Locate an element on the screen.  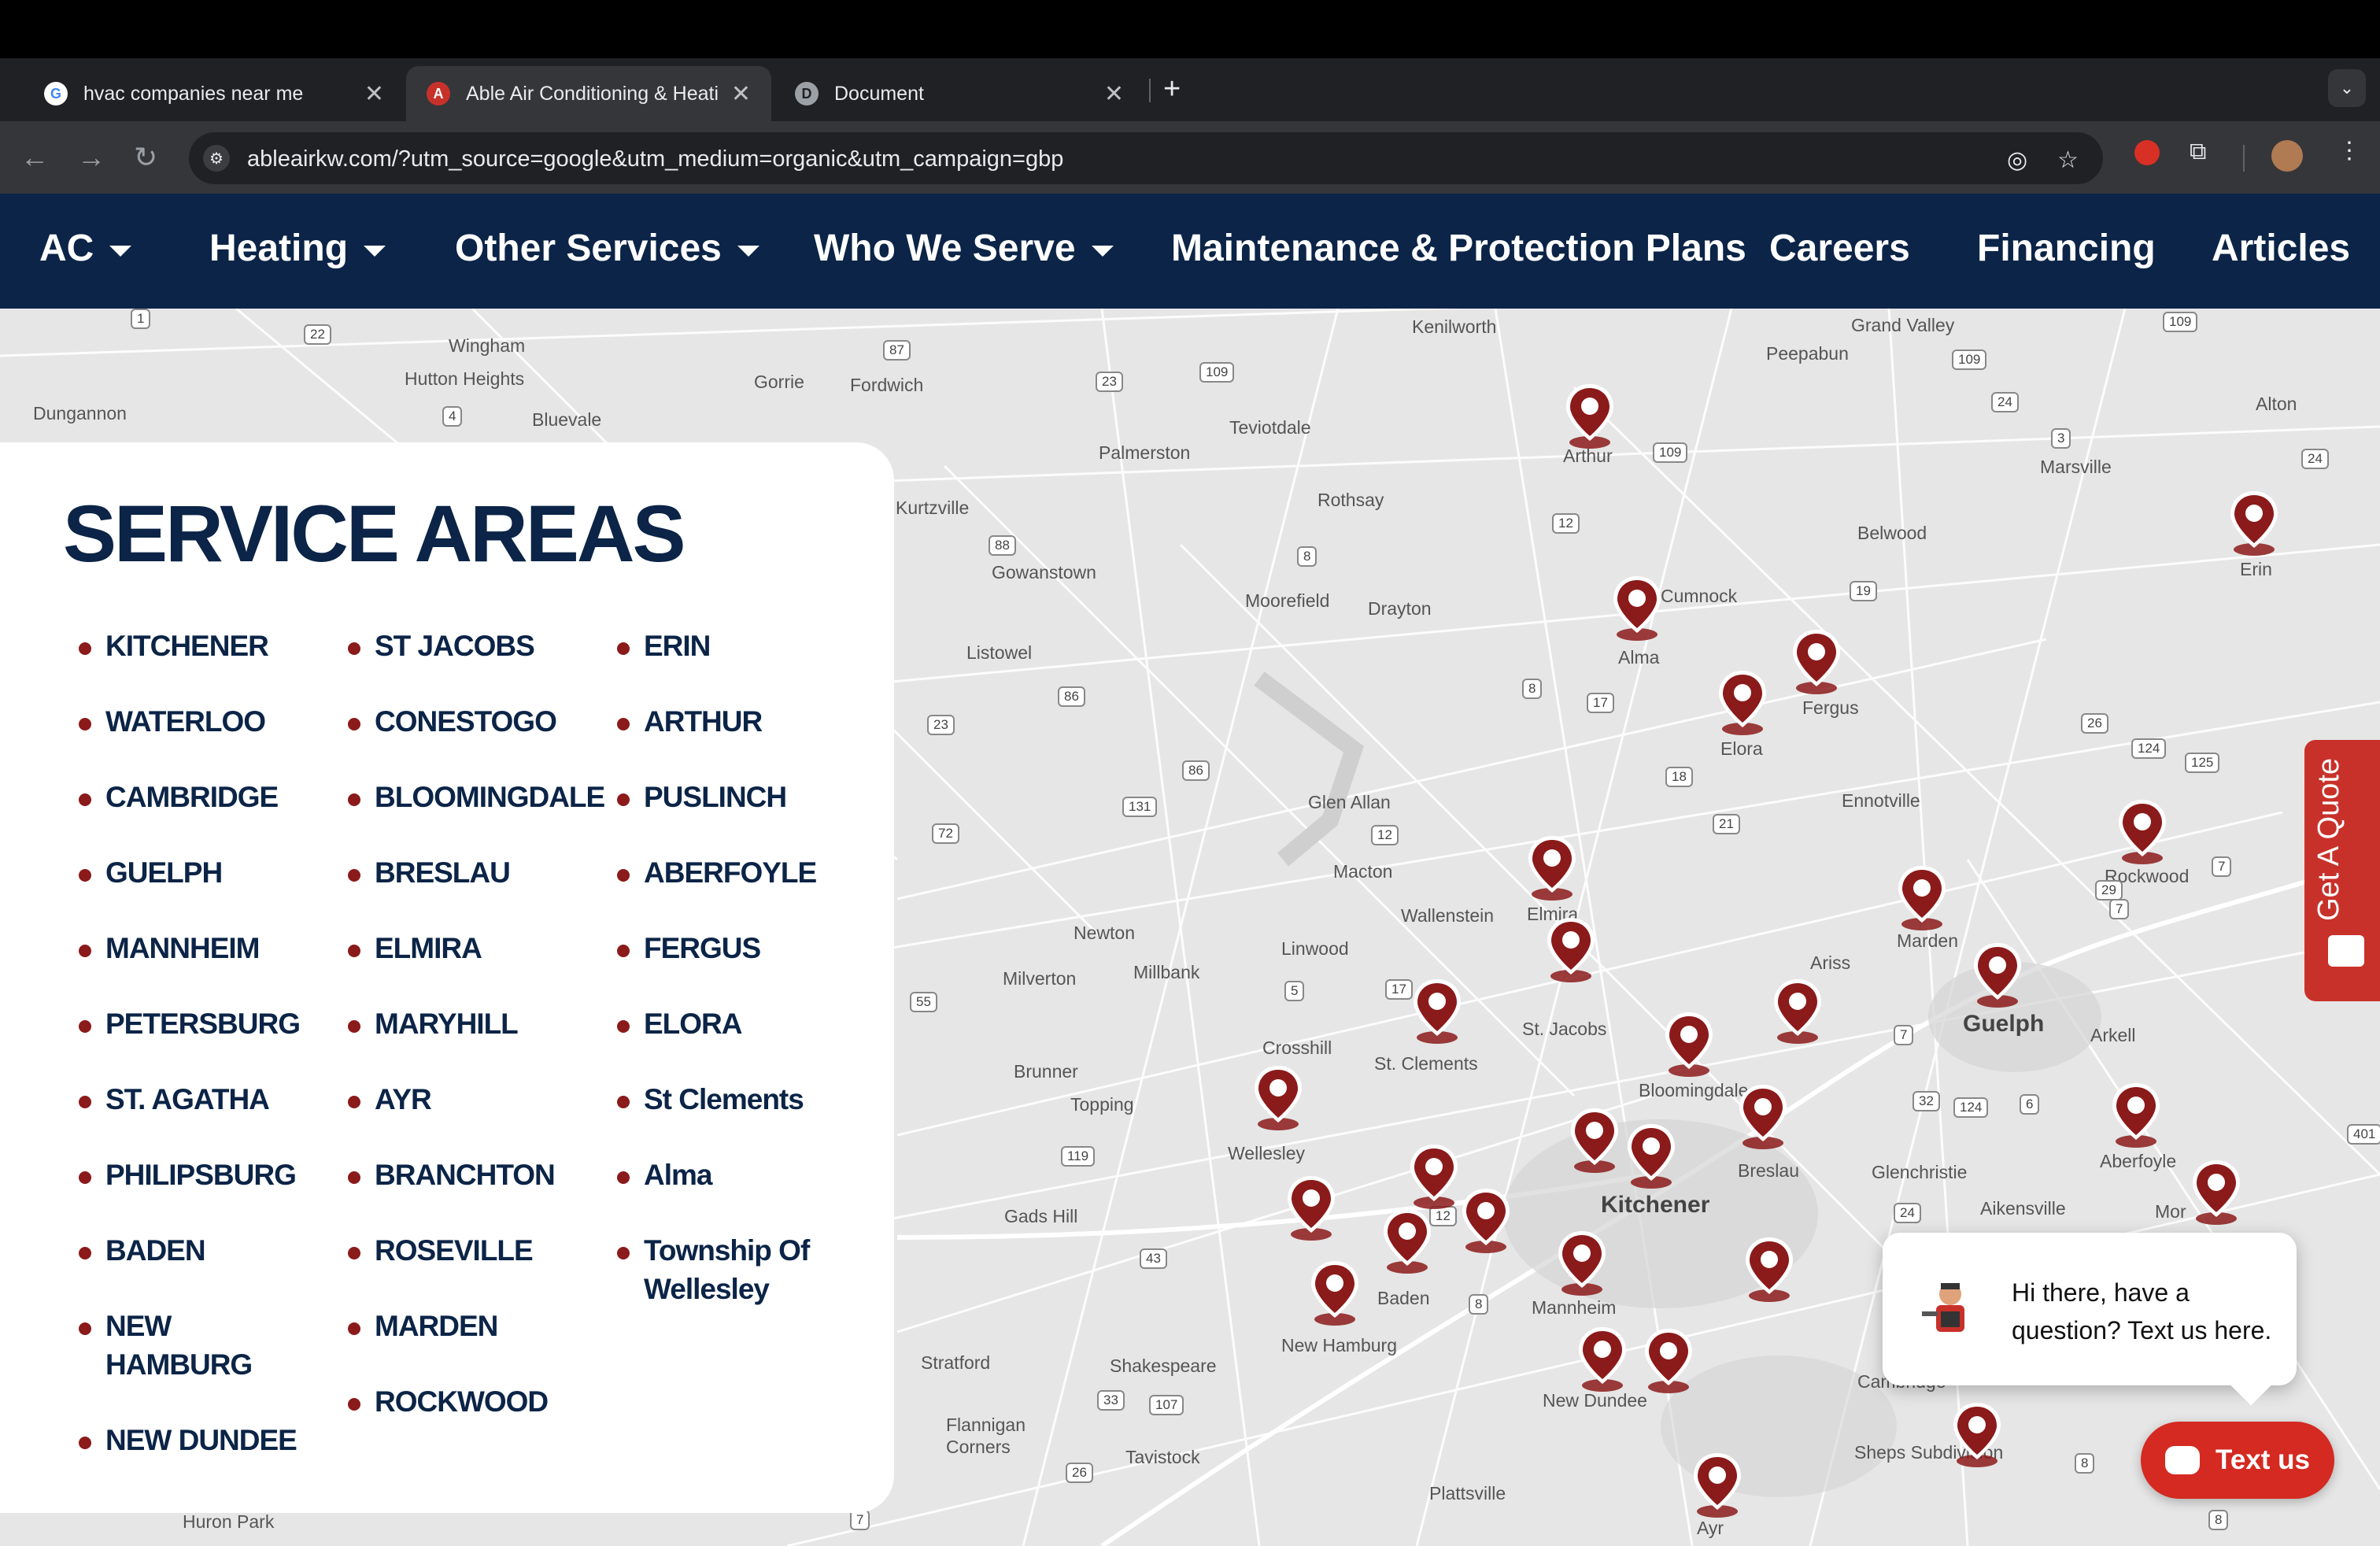
tab-search-button: ⌄ is located at coordinates (2347, 88).